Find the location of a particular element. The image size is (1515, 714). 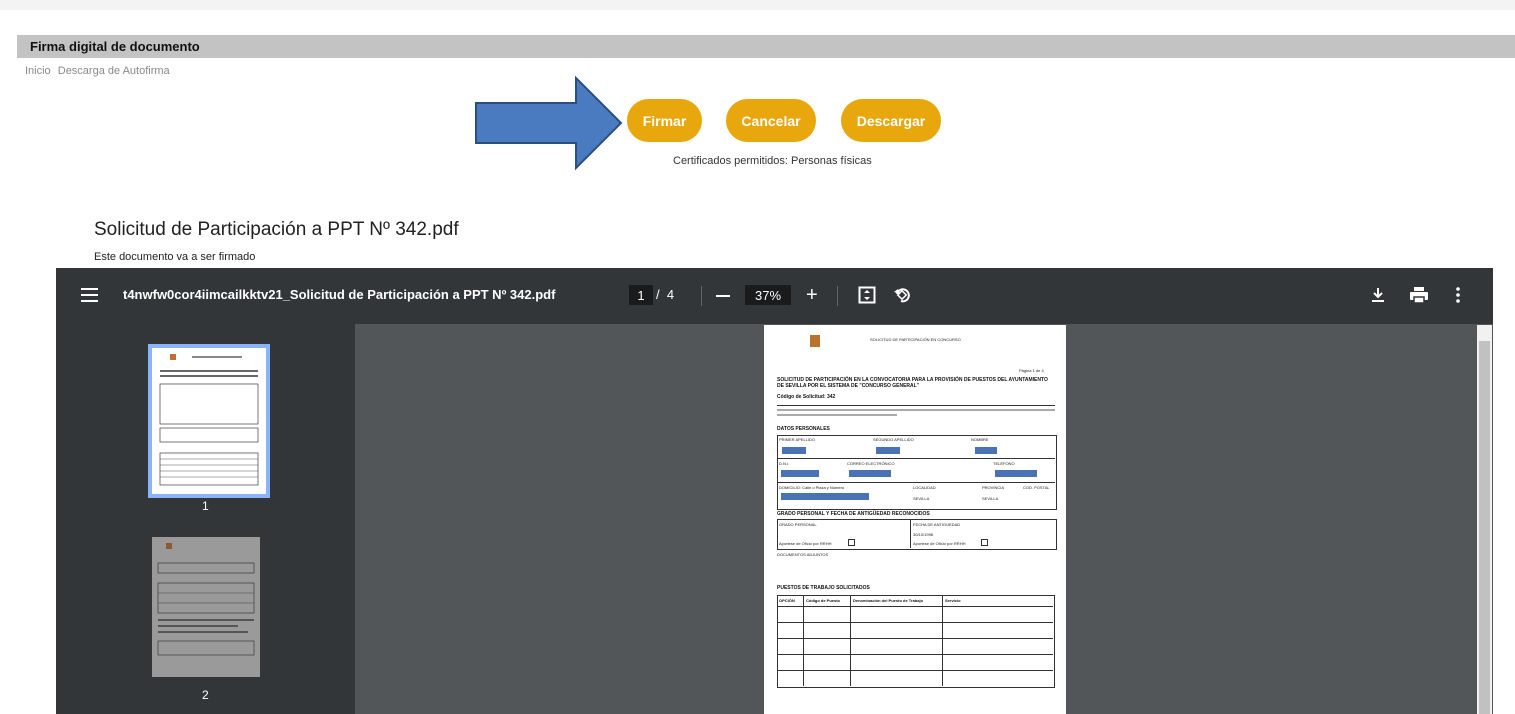

pdf-field-telefono: TELÉFONO is located at coordinates (1004, 463).